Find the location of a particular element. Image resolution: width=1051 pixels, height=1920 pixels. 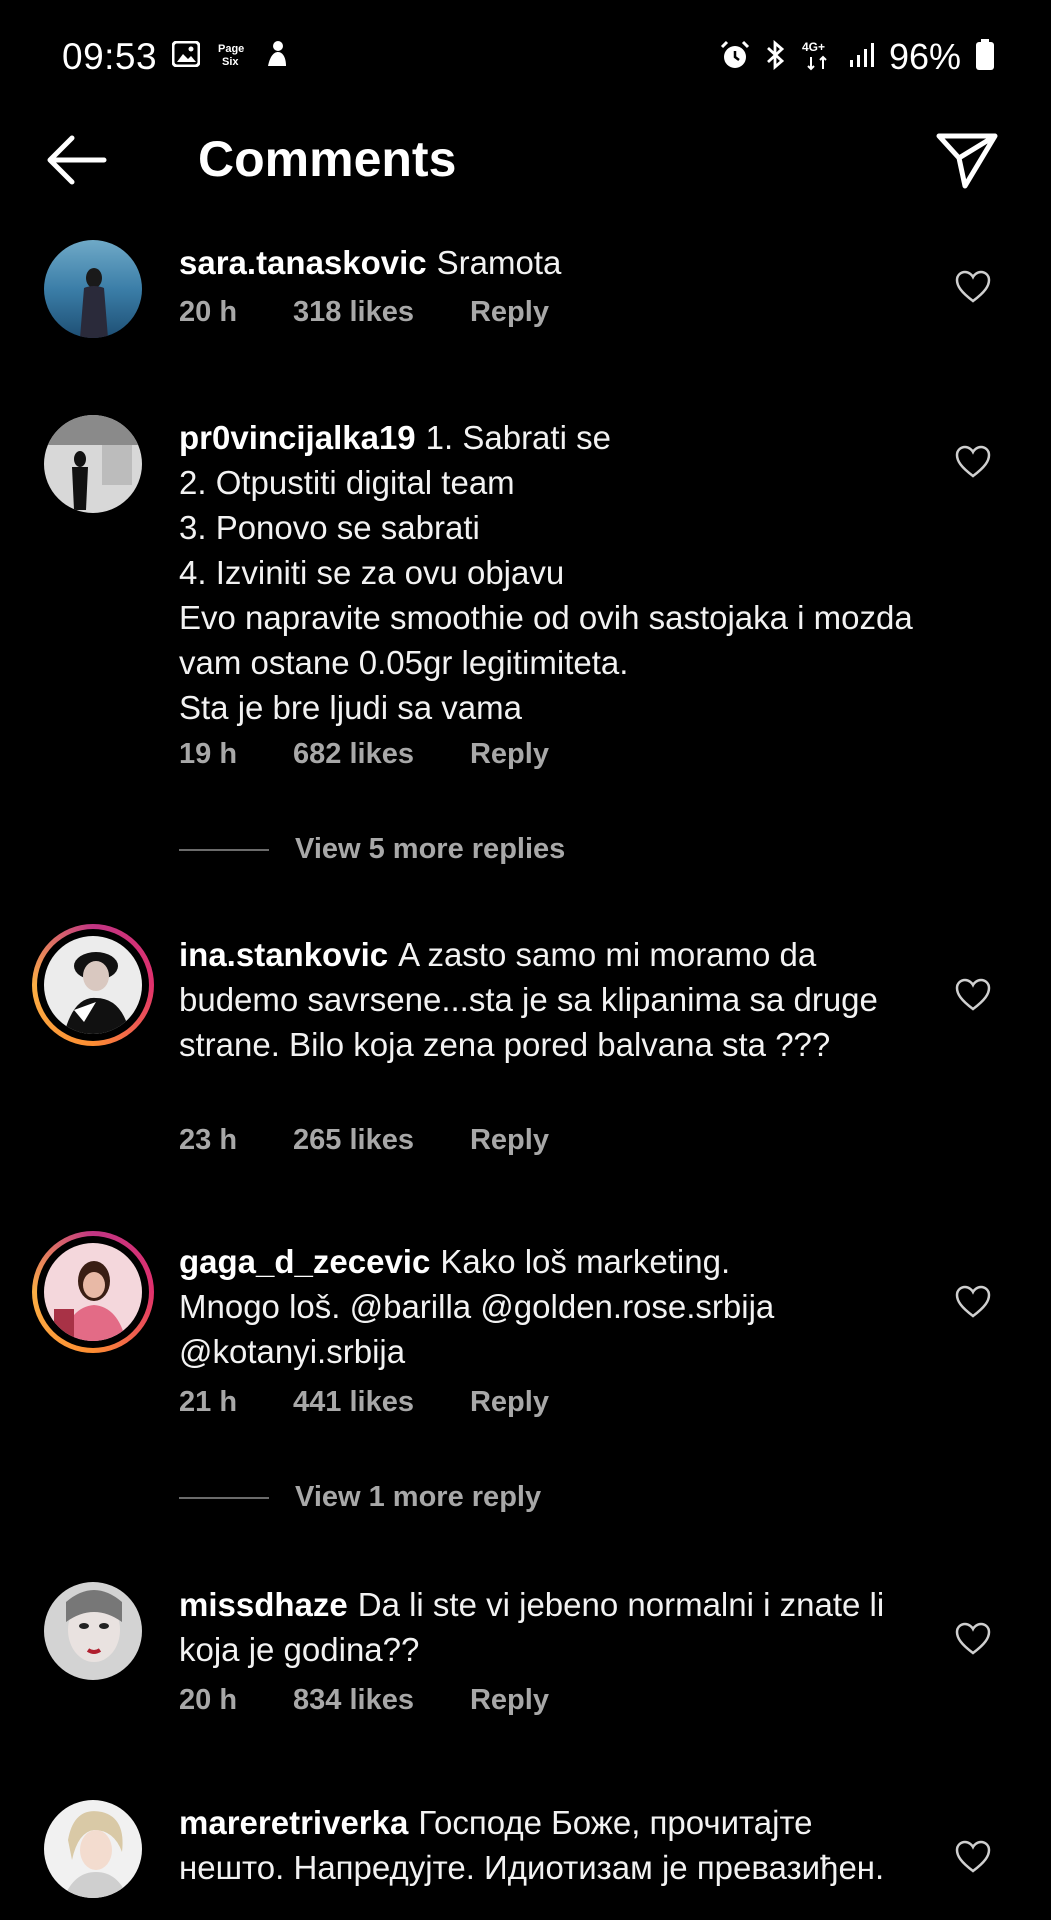

status-time: 09:53 is located at coordinates (110, 56).